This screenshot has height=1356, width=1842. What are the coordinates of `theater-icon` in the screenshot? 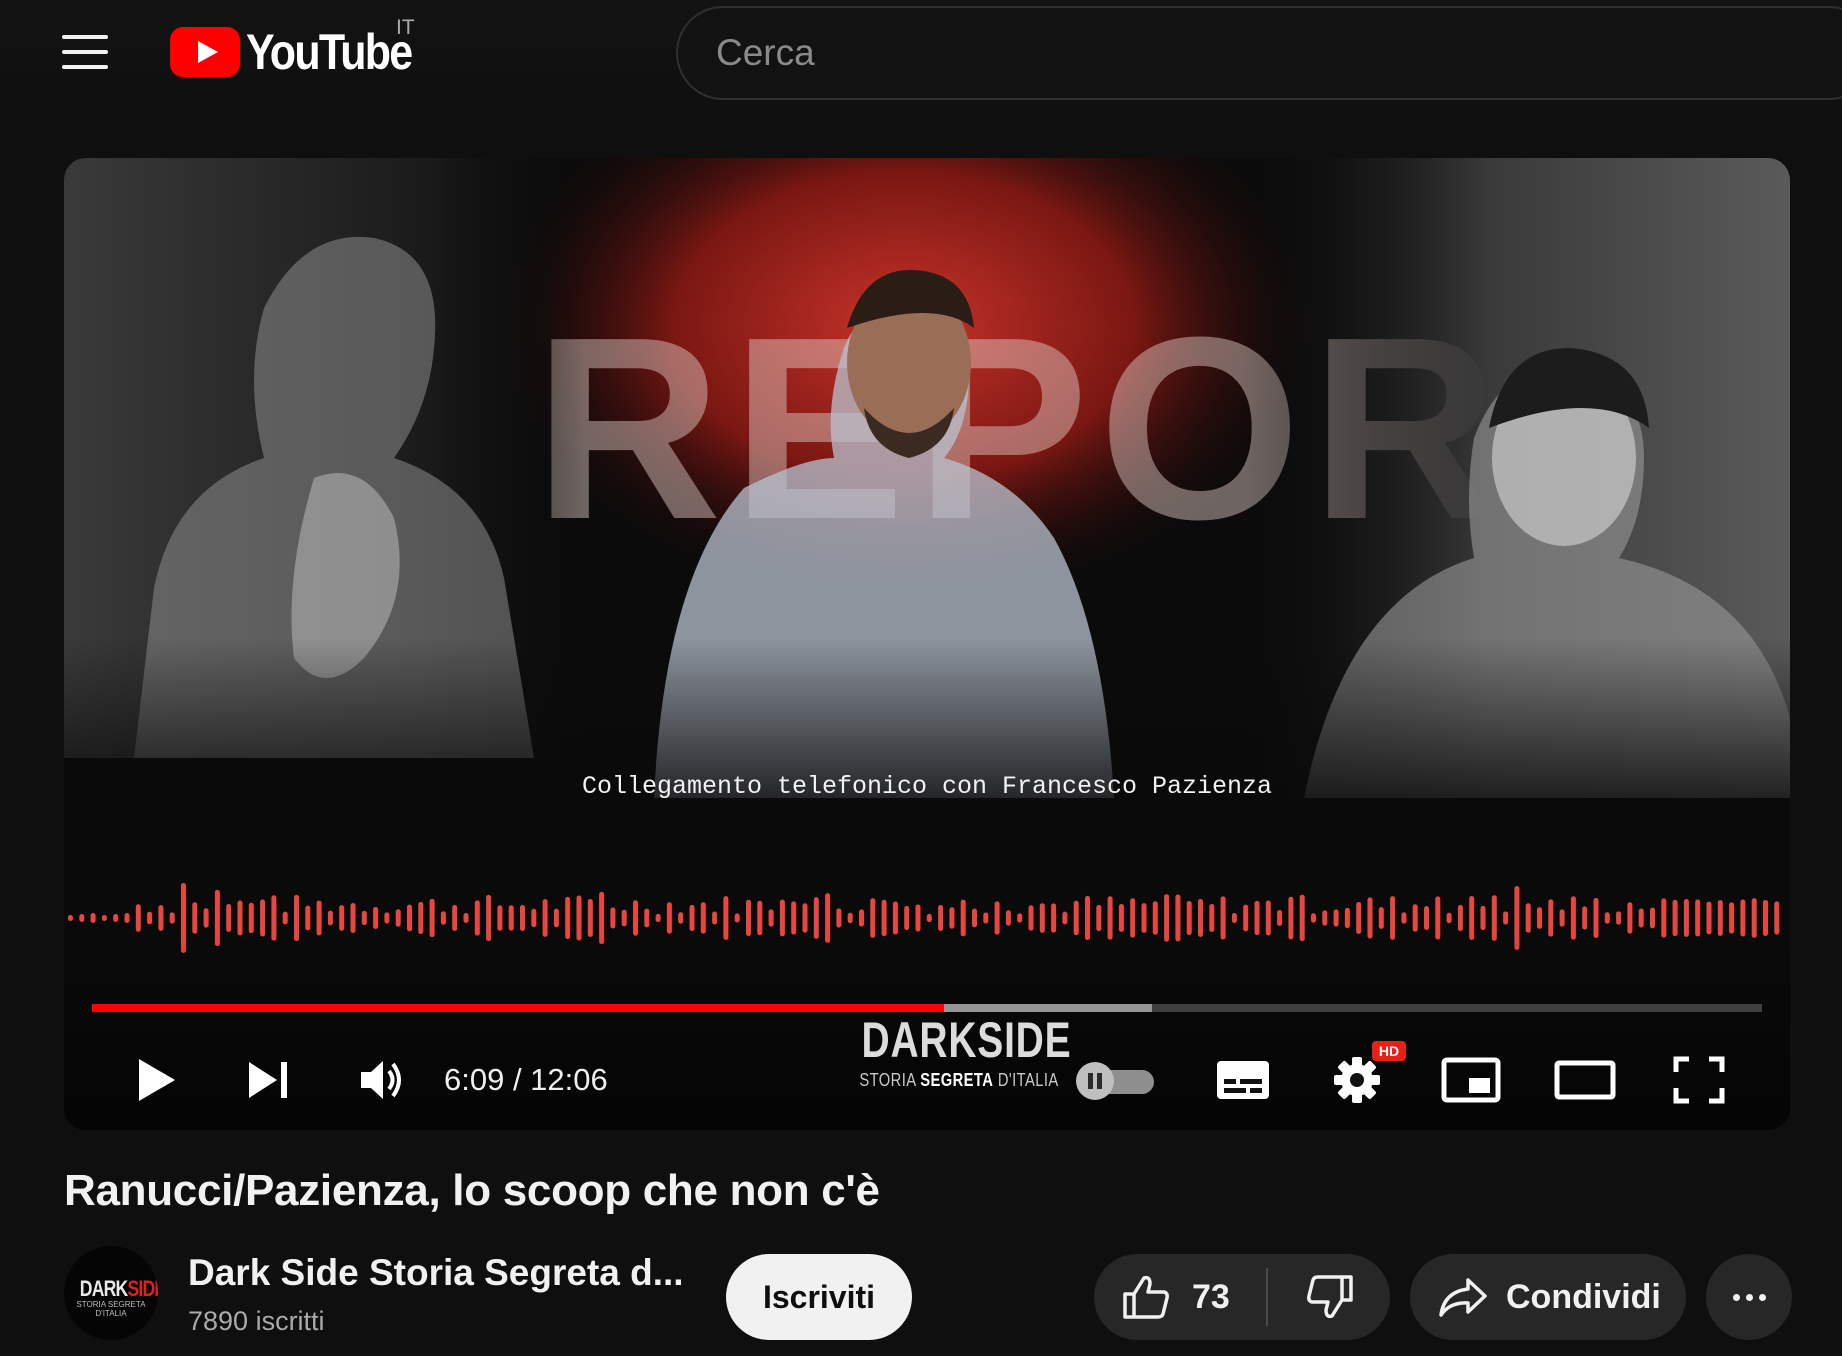 It's located at (1585, 1080).